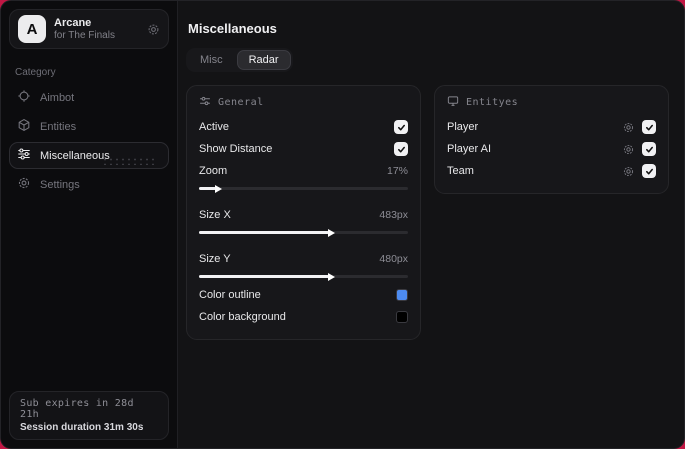  Describe the element at coordinates (303, 149) in the screenshot. I see `show-distance-row: Show Distance` at that location.